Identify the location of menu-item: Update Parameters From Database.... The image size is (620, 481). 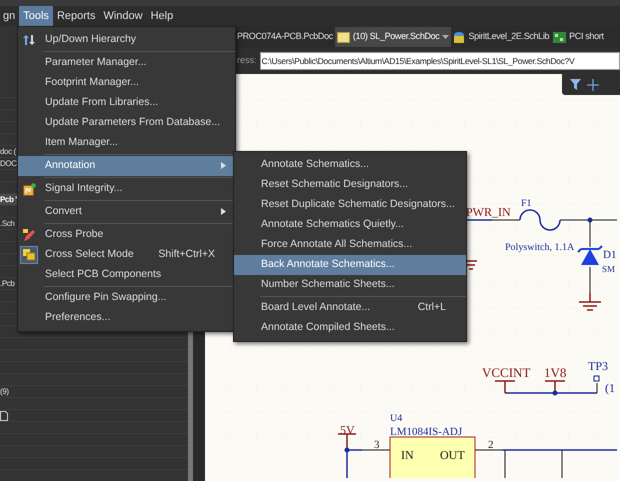
(126, 123).